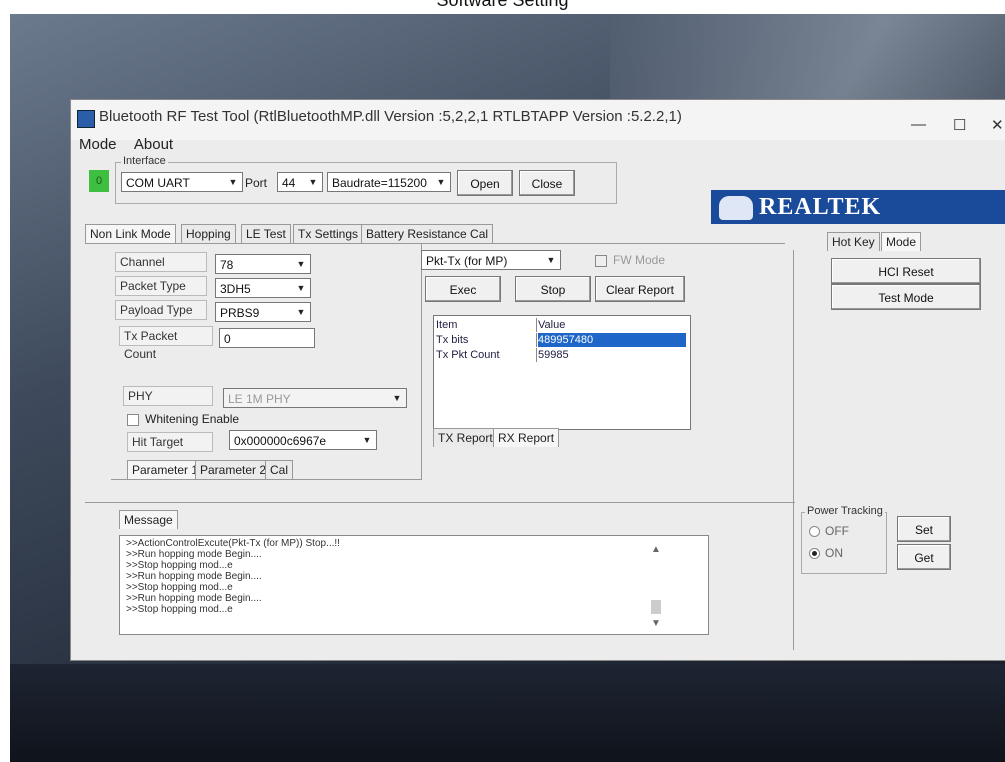 The width and height of the screenshot is (1005, 762). What do you see at coordinates (837, 531) in the screenshot?
I see `power-tracking-off-label: OFF` at bounding box center [837, 531].